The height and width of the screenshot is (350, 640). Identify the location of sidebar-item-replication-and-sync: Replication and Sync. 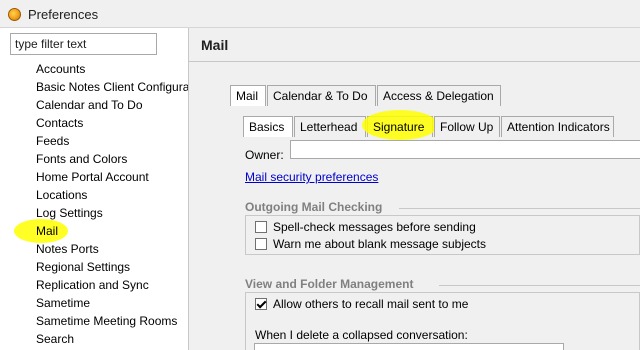
(92, 285).